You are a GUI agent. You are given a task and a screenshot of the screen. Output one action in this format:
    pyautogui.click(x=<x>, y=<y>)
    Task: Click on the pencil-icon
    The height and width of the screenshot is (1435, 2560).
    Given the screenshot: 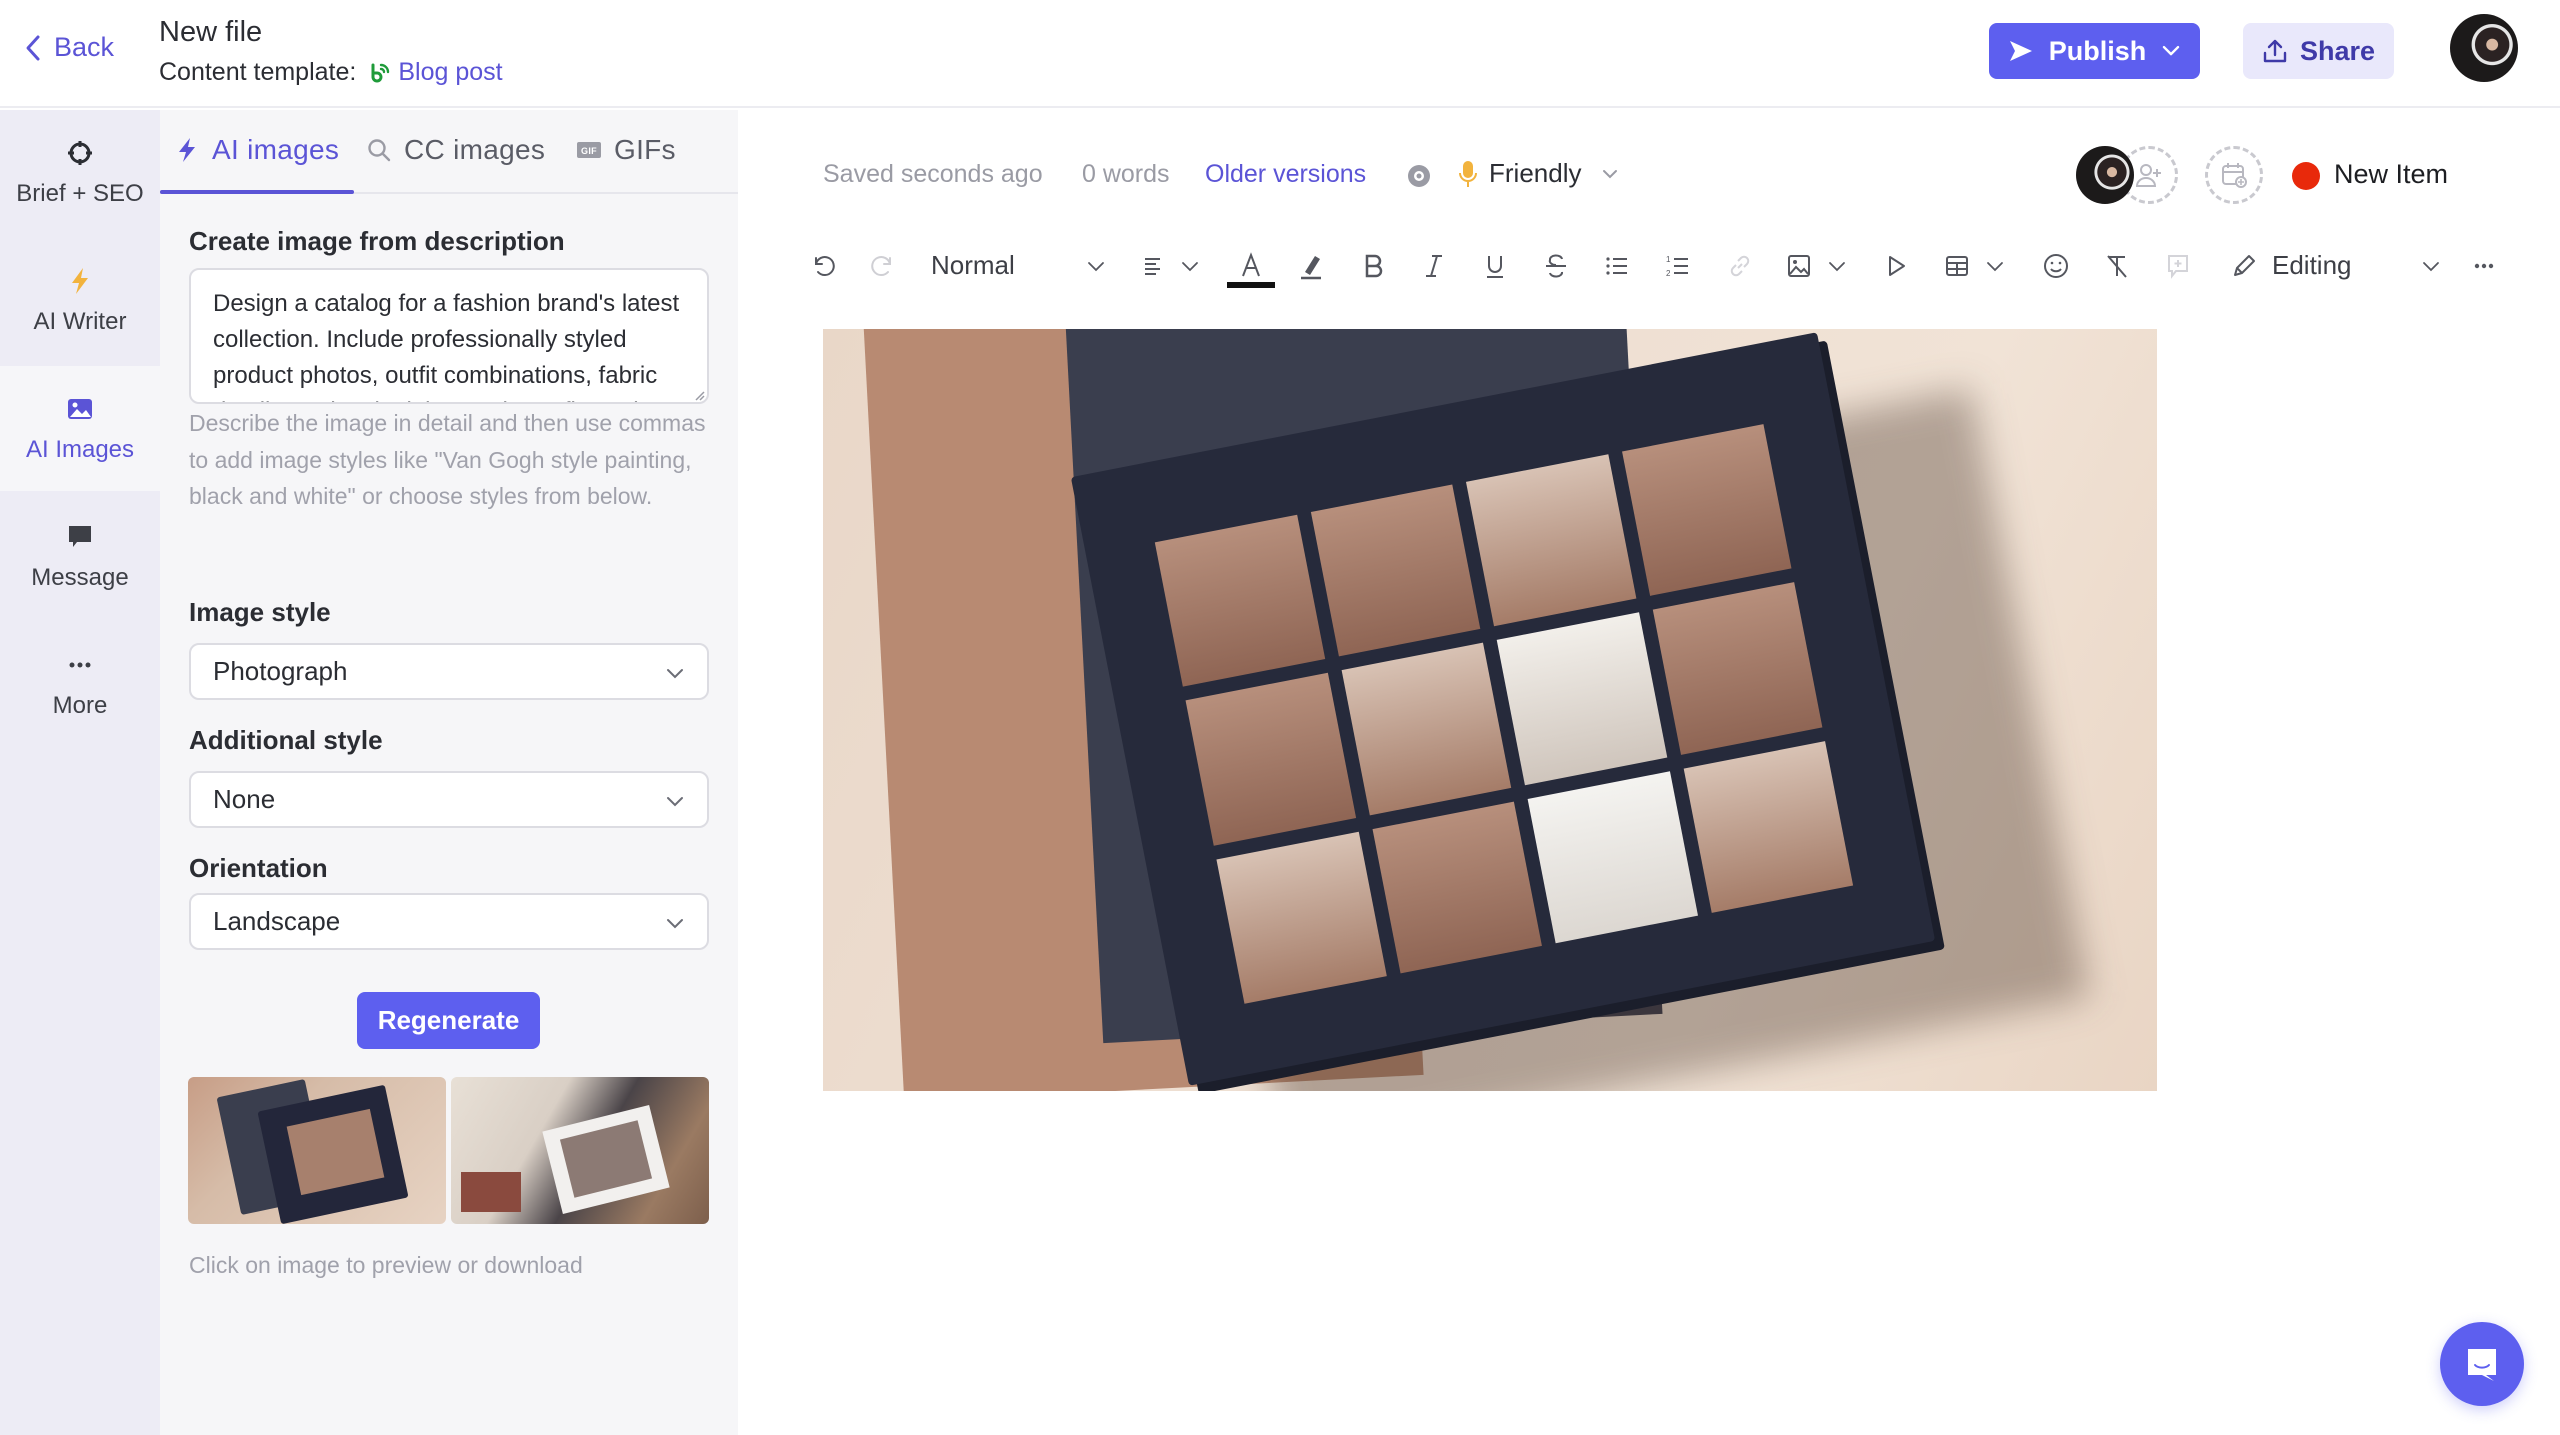 What is the action you would take?
    pyautogui.click(x=2244, y=265)
    